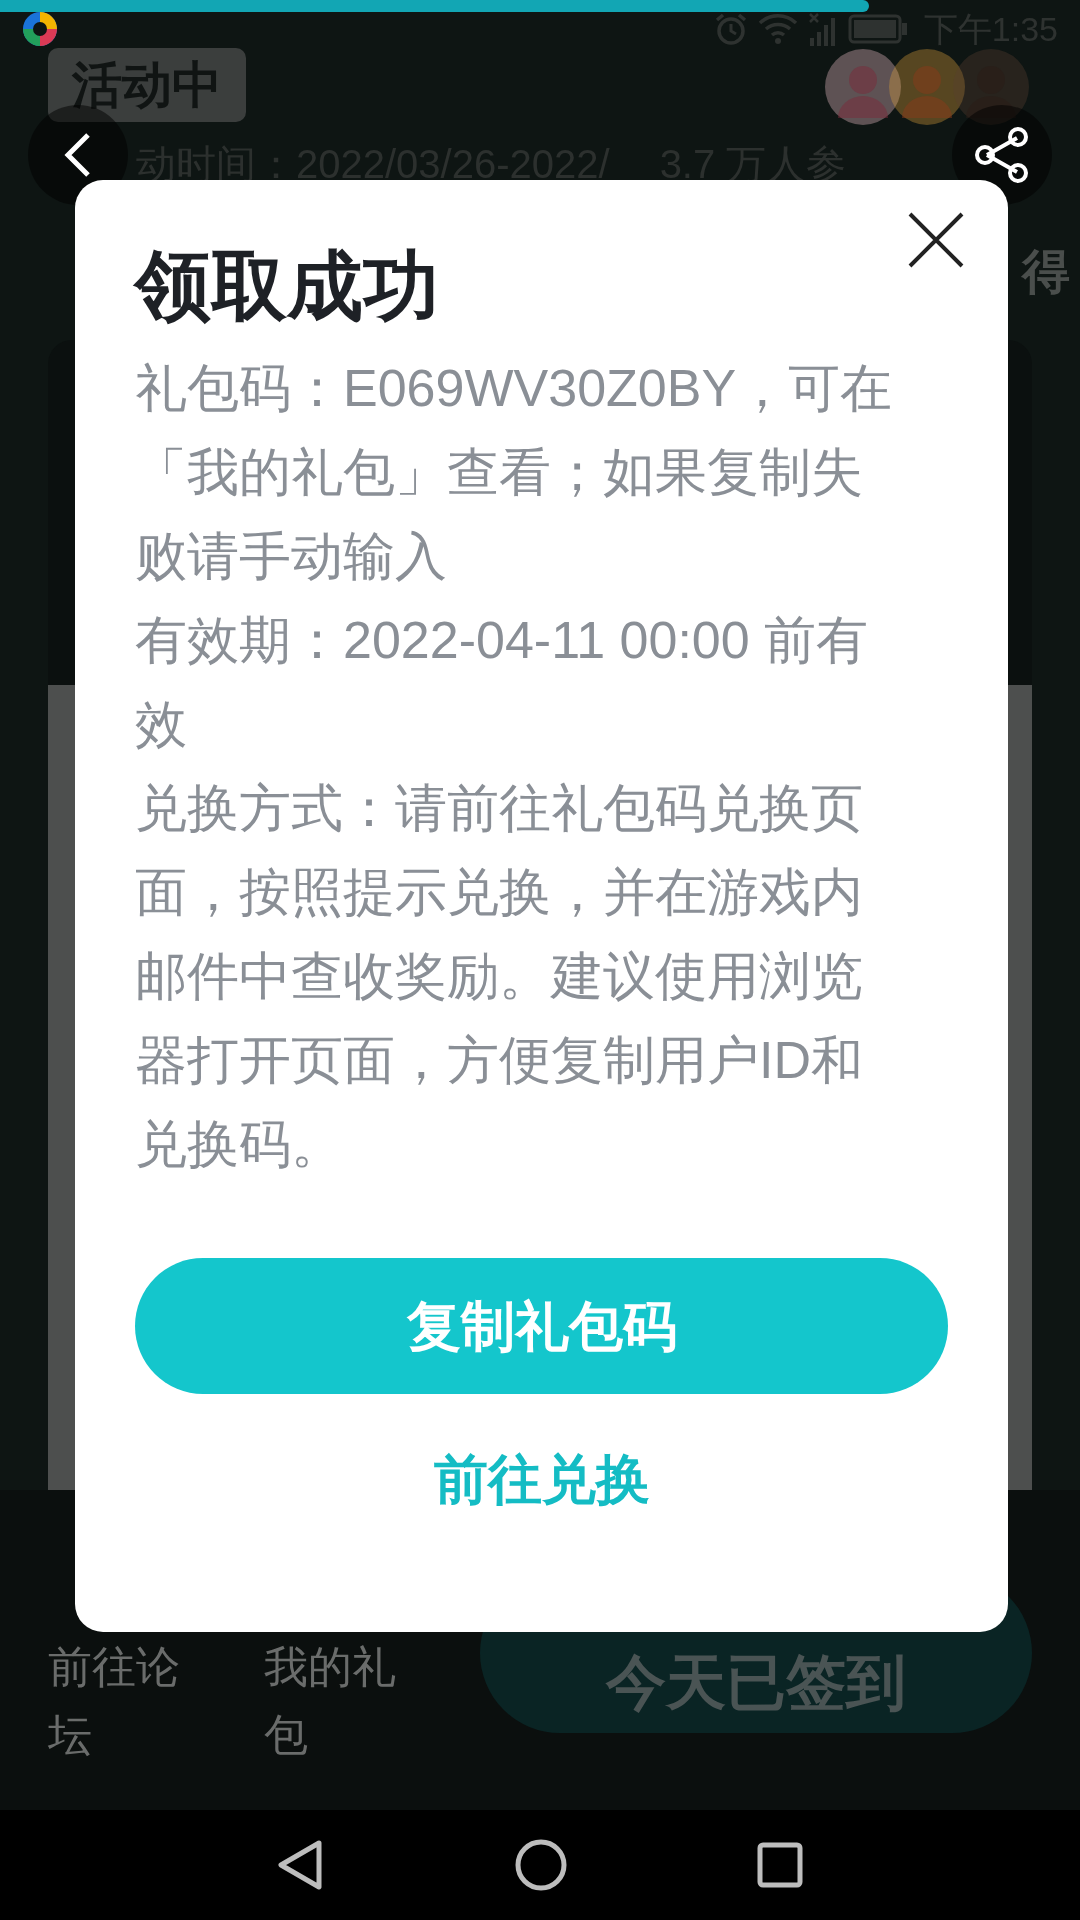 The height and width of the screenshot is (1920, 1080). I want to click on signal-icon, so click(822, 29).